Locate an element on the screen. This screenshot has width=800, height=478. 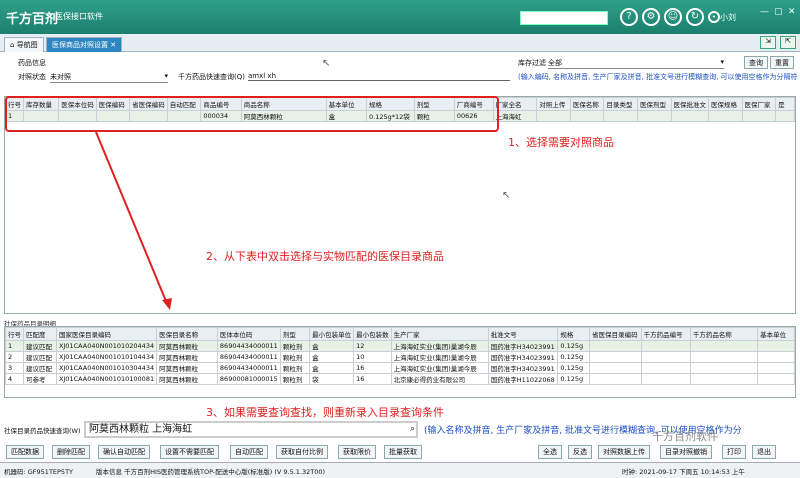
table-cell: 12 is located at coordinates (372, 346).